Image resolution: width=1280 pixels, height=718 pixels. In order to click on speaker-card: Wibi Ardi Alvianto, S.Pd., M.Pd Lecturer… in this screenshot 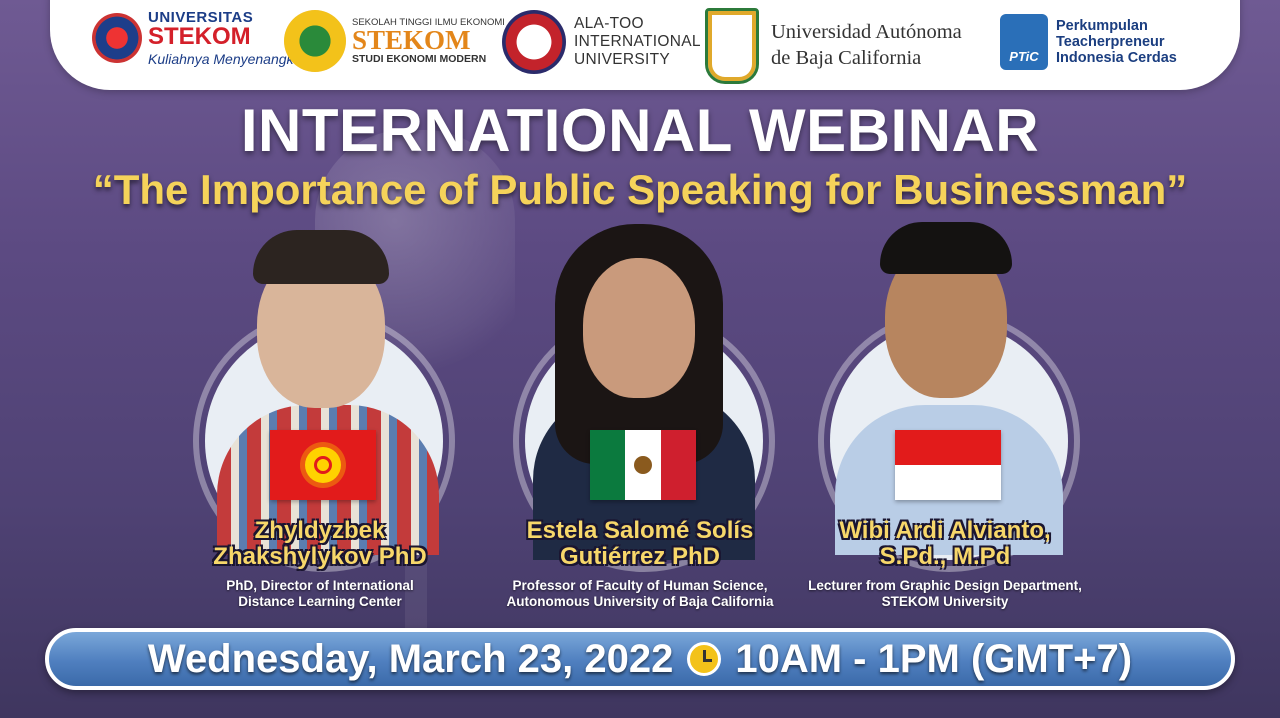, I will do `click(945, 420)`.